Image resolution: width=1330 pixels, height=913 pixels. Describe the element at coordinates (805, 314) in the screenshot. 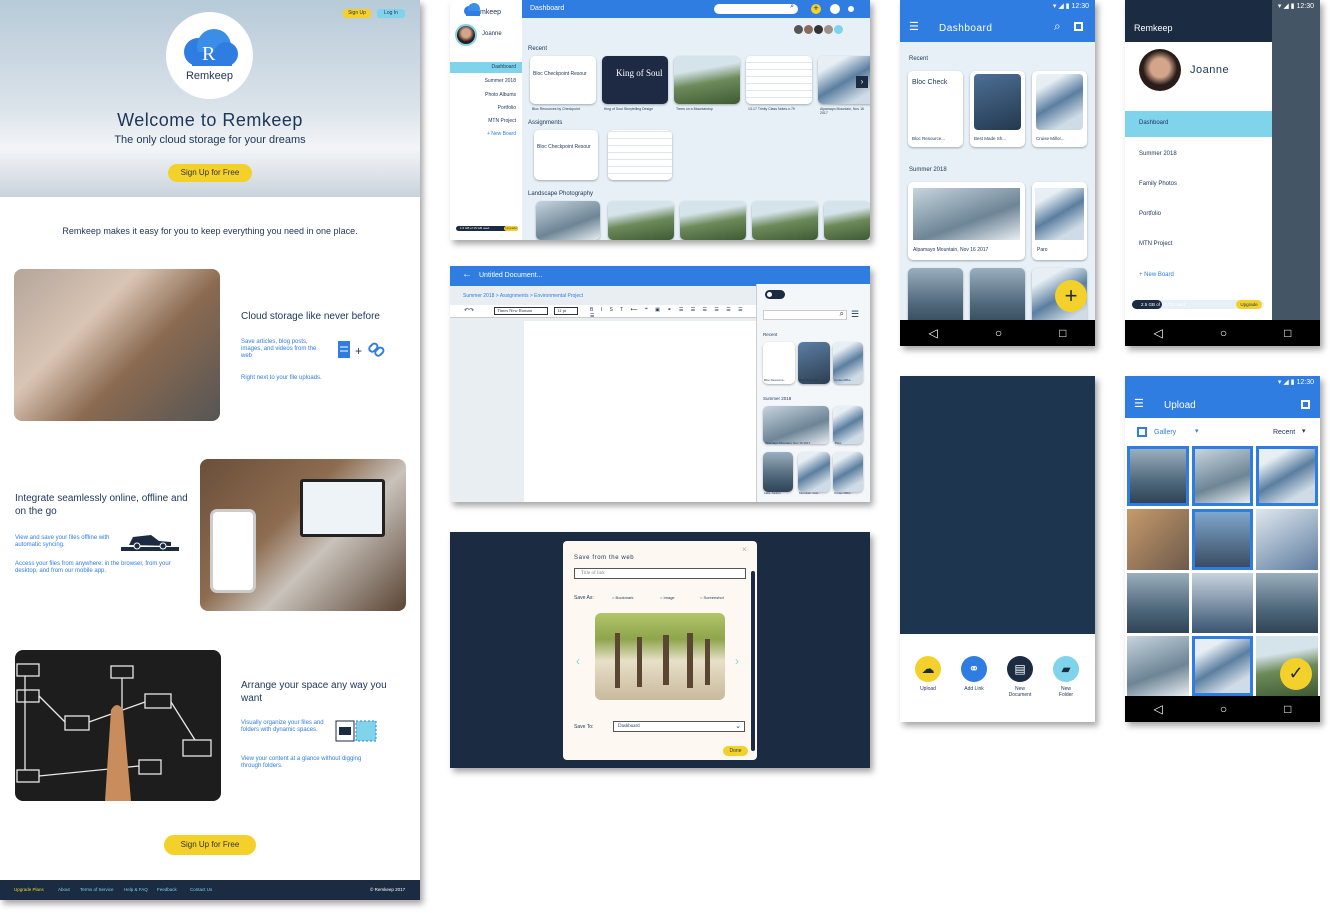

I see `panel-search-input: ⌕` at that location.